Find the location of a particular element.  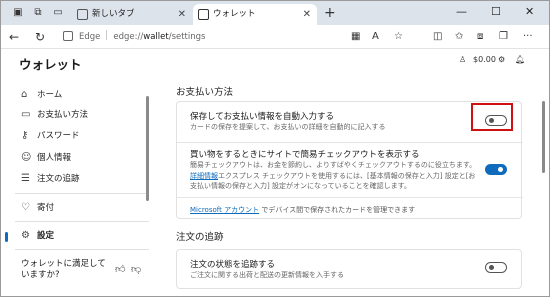

sidebar-item-label: 寄付 is located at coordinates (46, 208).